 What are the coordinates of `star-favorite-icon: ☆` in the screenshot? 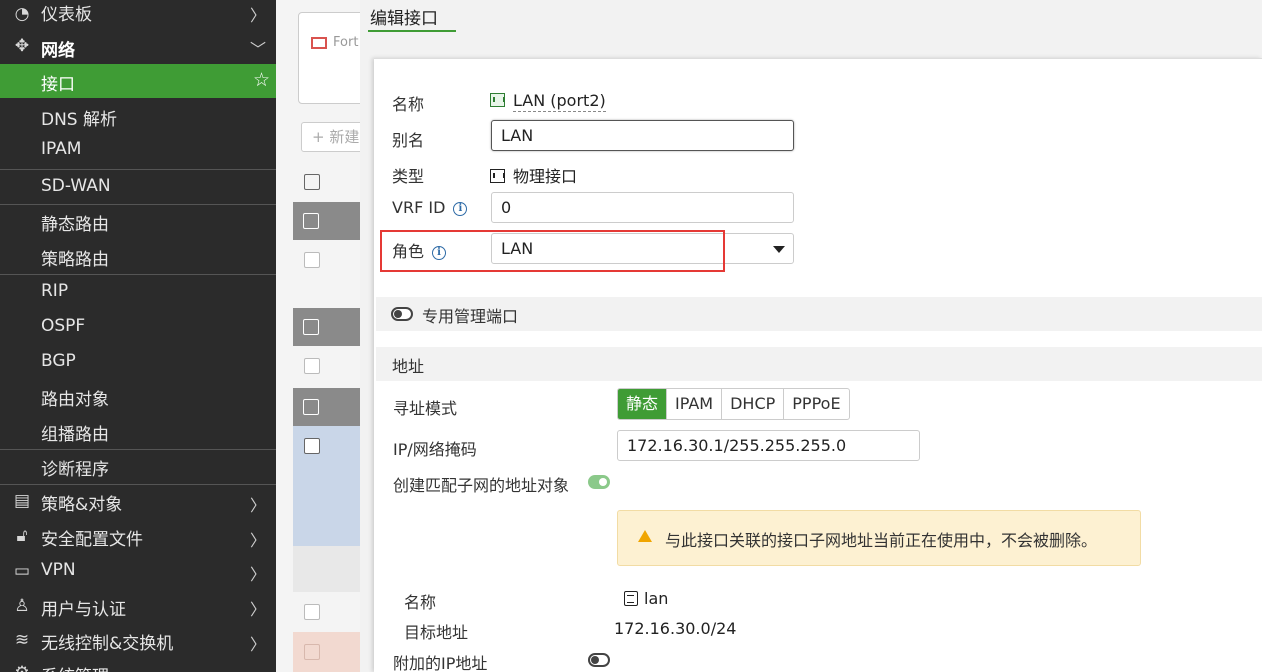 It's located at (261, 80).